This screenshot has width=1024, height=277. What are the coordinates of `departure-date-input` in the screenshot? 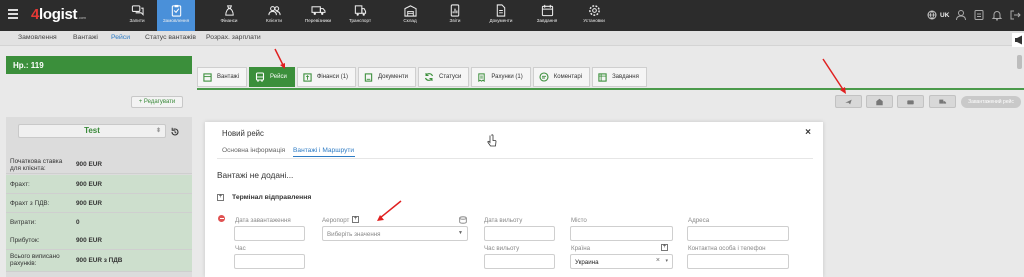 It's located at (519, 233).